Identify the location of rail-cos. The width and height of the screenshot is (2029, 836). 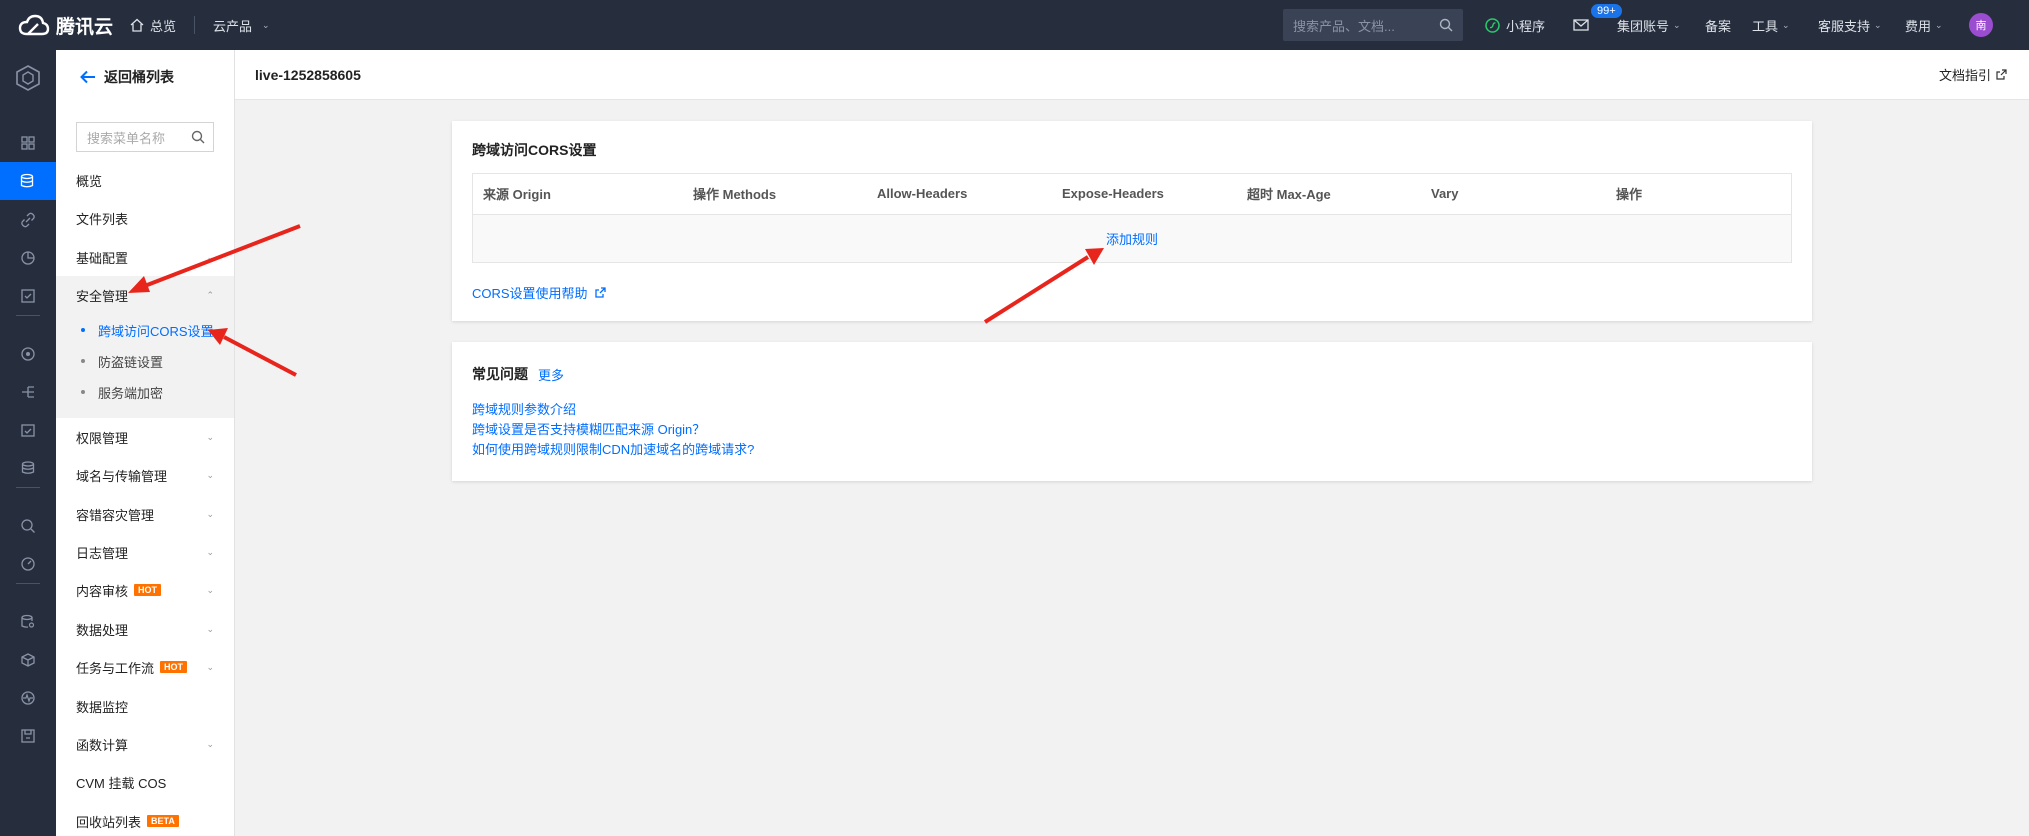
(28, 181).